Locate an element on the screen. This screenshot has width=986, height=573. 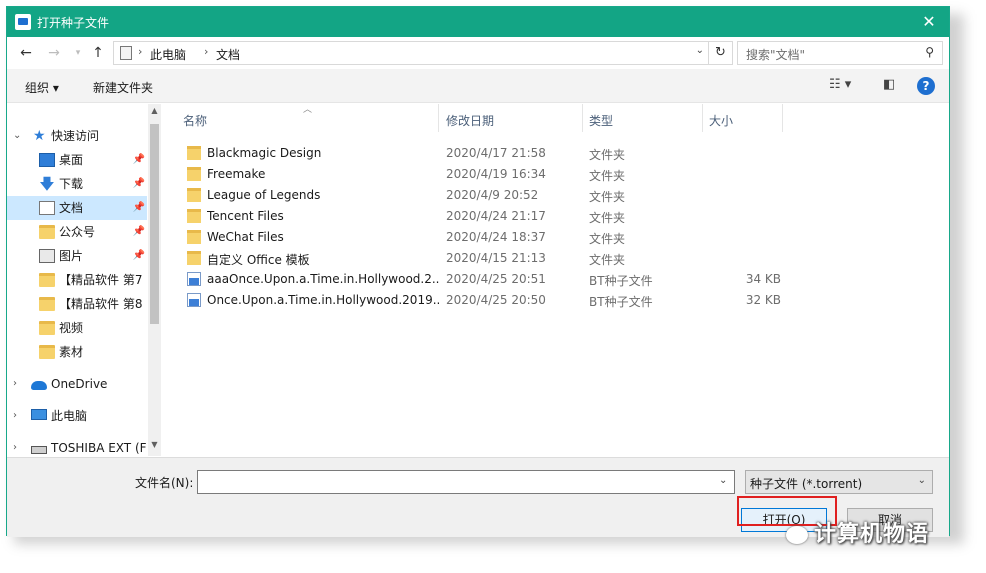
recent-chevron-icon: ▾ is located at coordinates (78, 53).